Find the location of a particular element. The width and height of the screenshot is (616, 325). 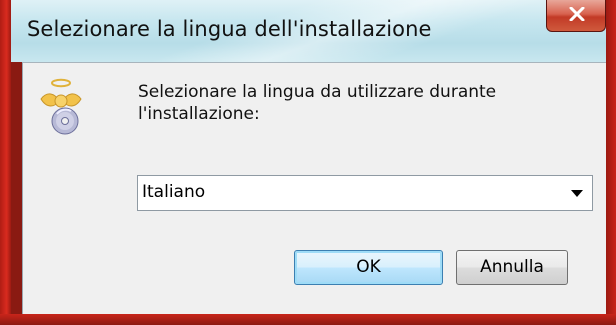

language-select: Italiano is located at coordinates (365, 193).